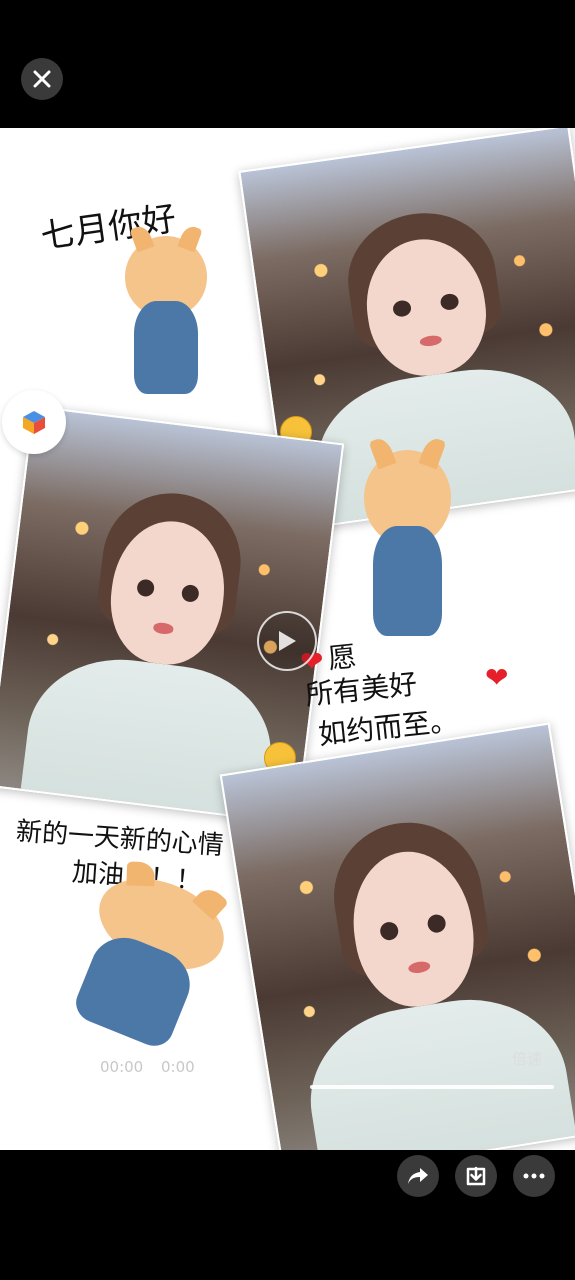 This screenshot has height=1280, width=575. What do you see at coordinates (527, 1058) in the screenshot?
I see `speed-button: 倍速` at bounding box center [527, 1058].